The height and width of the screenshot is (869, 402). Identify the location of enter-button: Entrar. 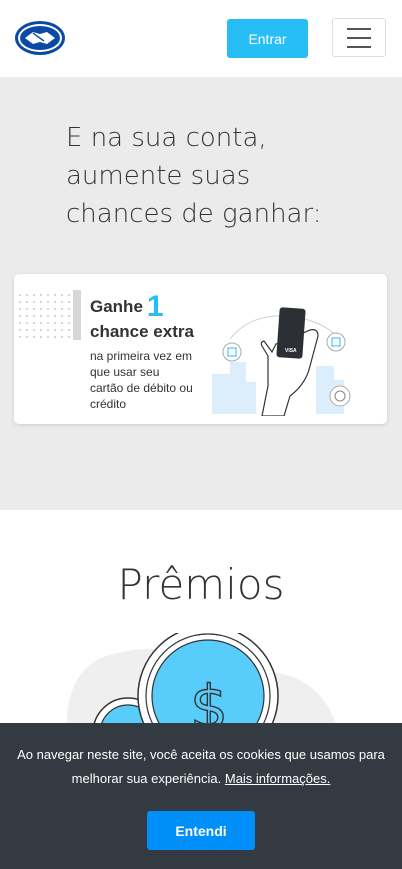
(267, 38).